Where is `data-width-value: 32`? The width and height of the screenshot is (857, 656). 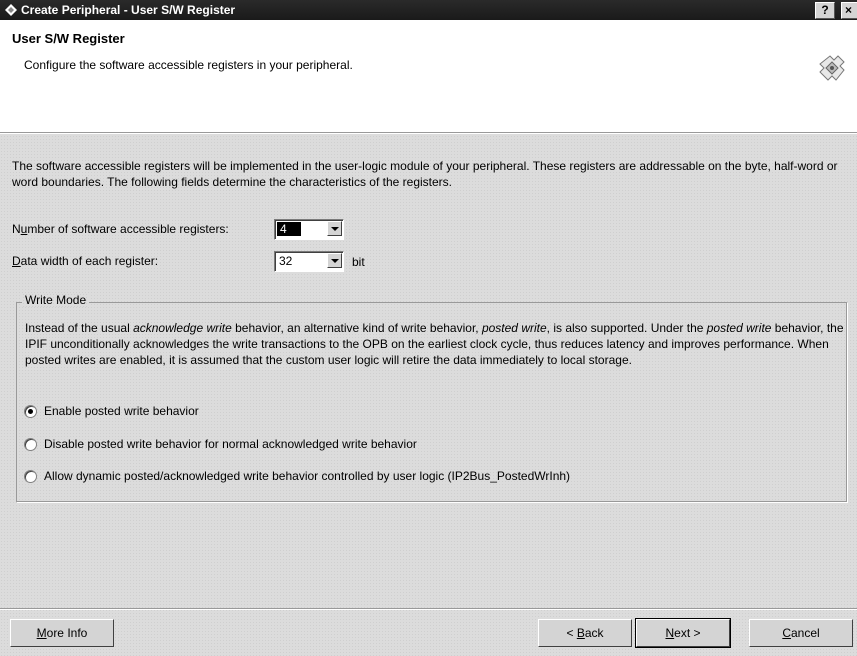
data-width-value: 32 is located at coordinates (286, 261).